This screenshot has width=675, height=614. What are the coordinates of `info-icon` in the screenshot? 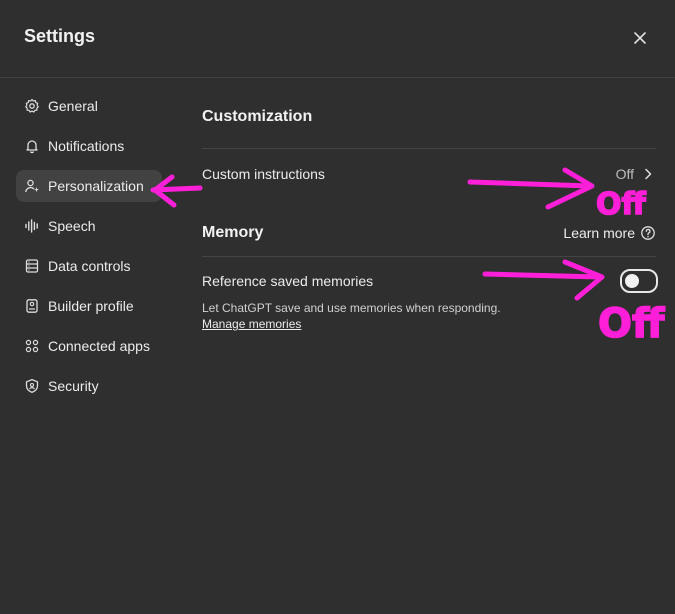 It's located at (648, 233).